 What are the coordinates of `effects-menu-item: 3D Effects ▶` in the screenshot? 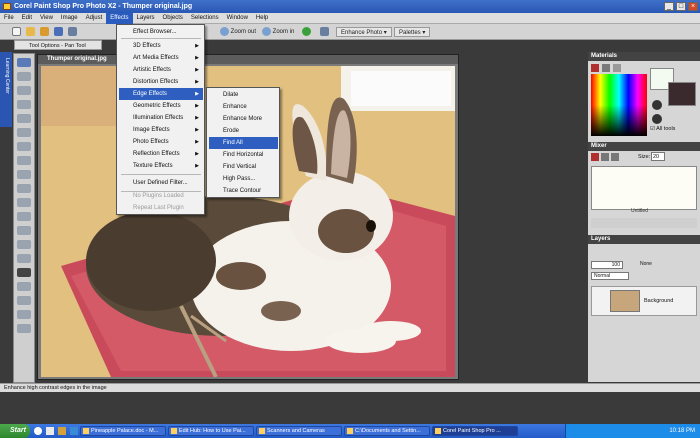 It's located at (161, 46).